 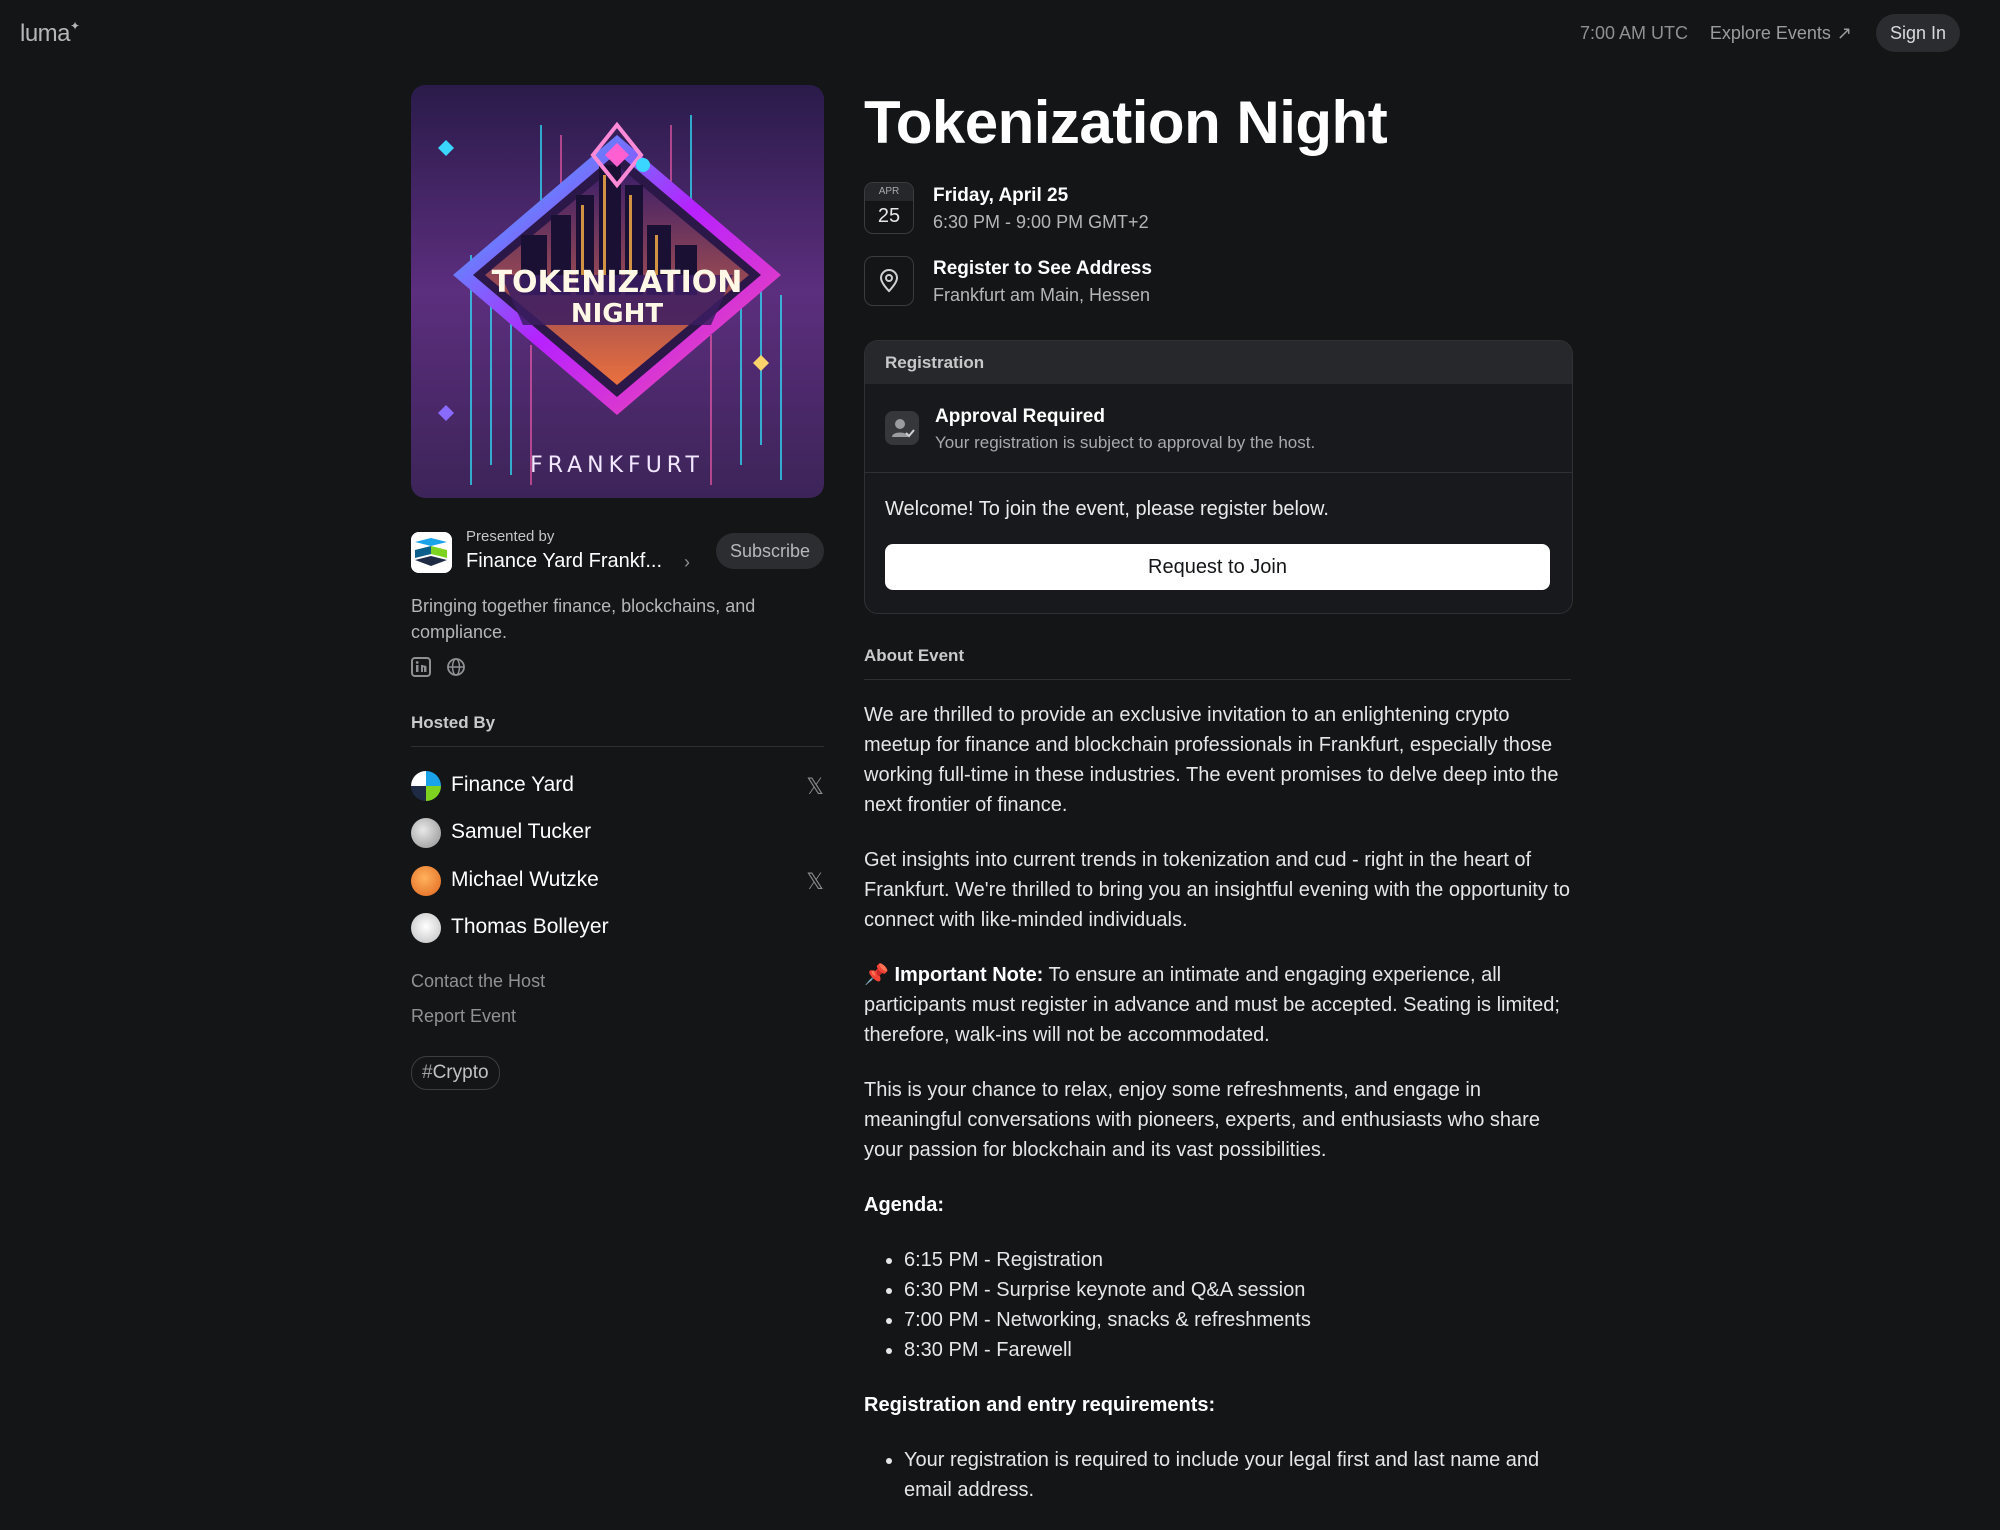 What do you see at coordinates (463, 1016) in the screenshot?
I see `report-event-link: Report Event` at bounding box center [463, 1016].